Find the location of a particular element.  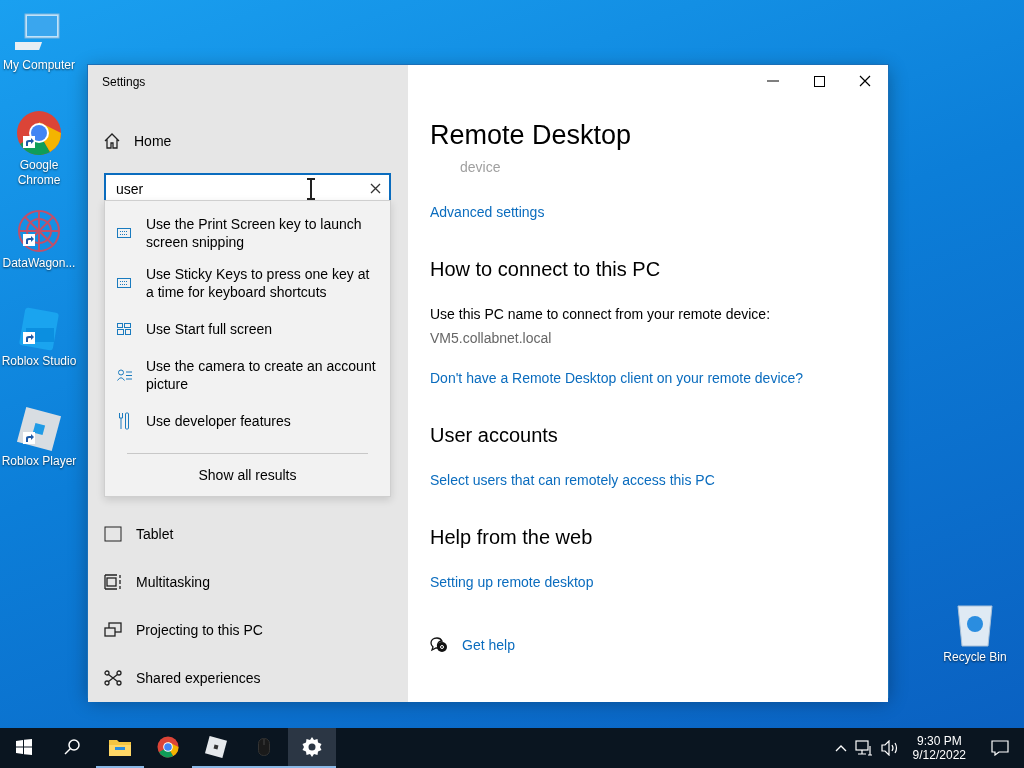

chevron-up-icon is located at coordinates (840, 748).